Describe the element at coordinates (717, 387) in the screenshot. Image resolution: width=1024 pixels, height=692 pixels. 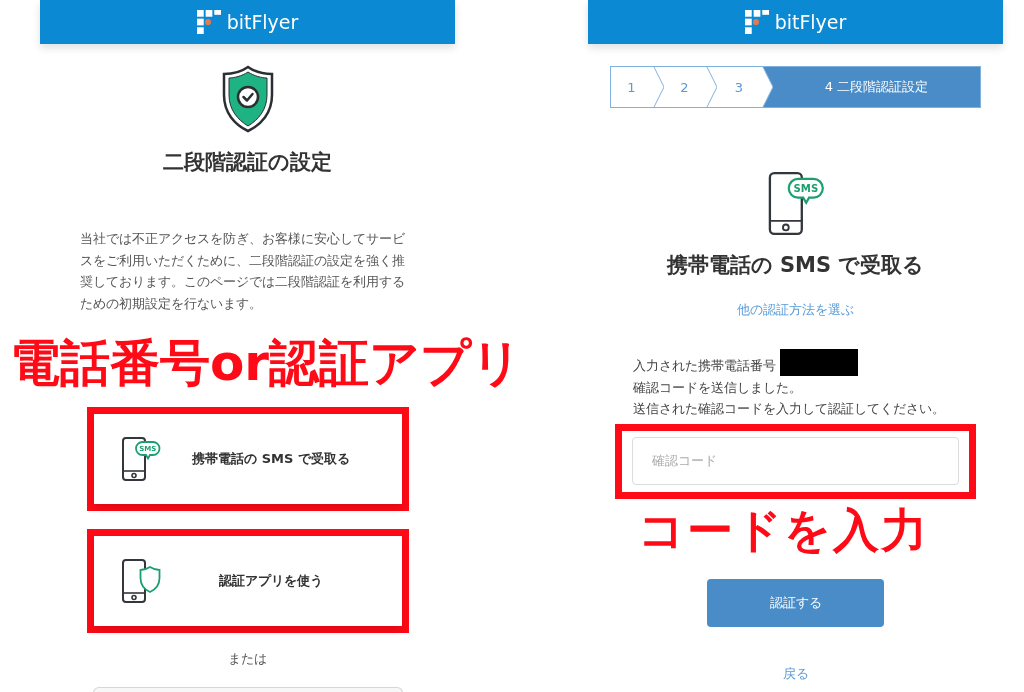
I see `notice-text: 確認コードを送信しました。` at that location.